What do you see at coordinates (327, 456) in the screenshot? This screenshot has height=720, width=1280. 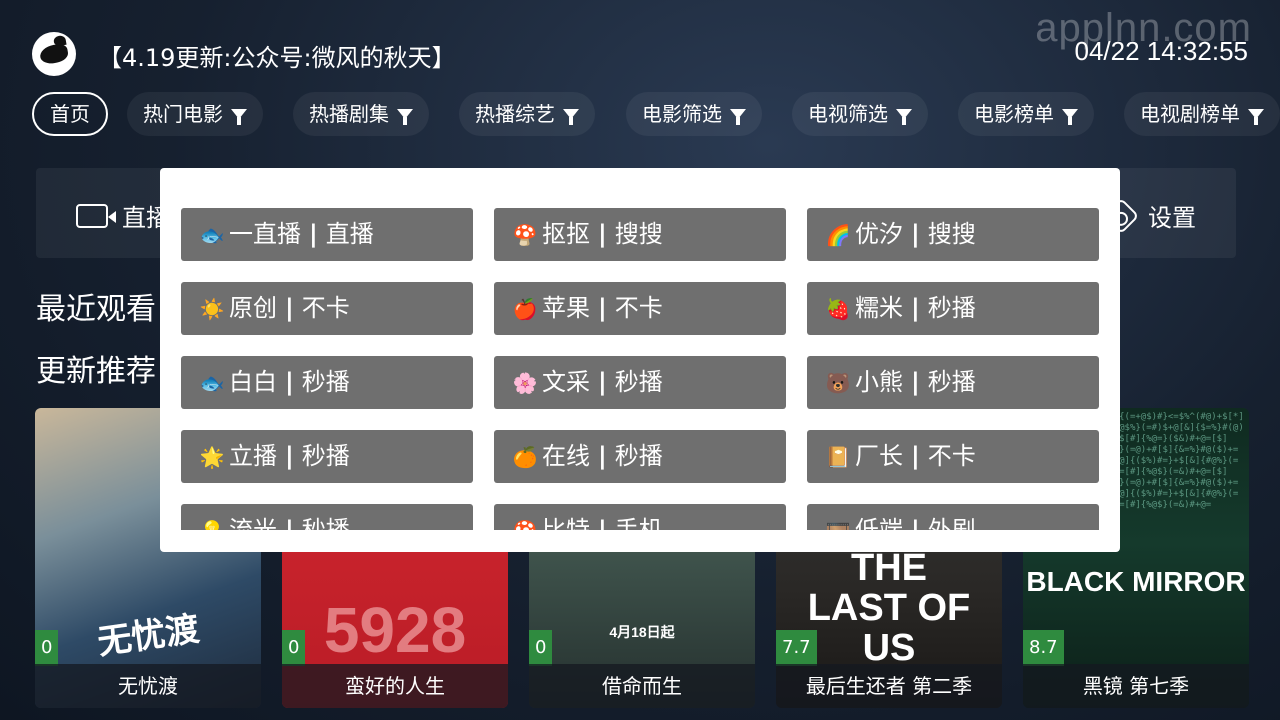 I see `source-button: 🌟 立播 | 秒播` at bounding box center [327, 456].